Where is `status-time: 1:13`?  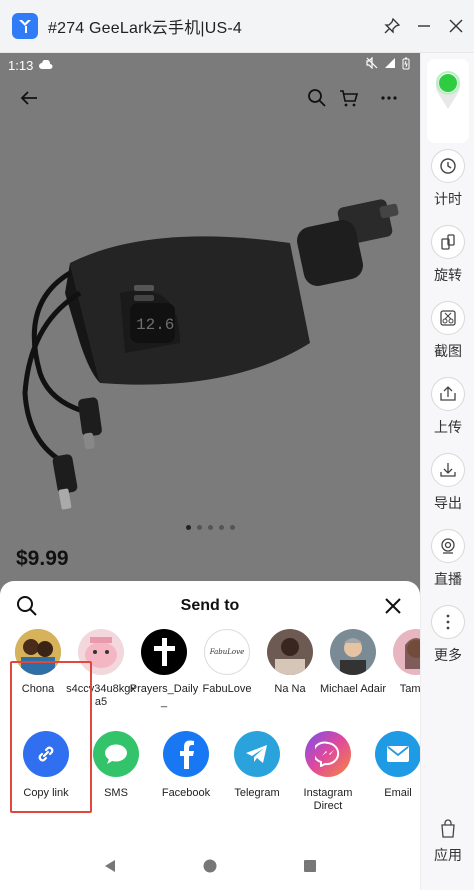 status-time: 1:13 is located at coordinates (21, 65).